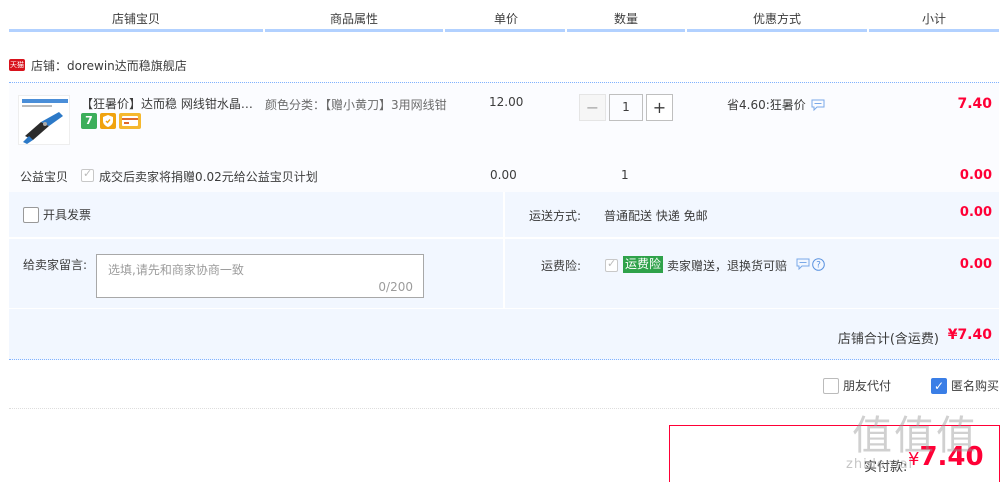  I want to click on insurance-text: 卖家赠送，退换货可赔, so click(727, 266).